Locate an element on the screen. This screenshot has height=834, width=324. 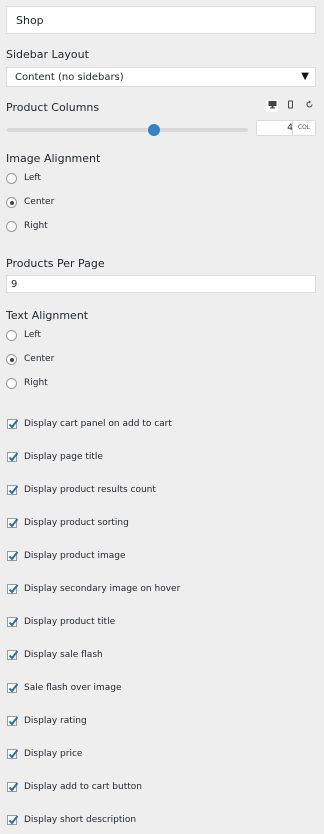
desktop-icon is located at coordinates (272, 106).